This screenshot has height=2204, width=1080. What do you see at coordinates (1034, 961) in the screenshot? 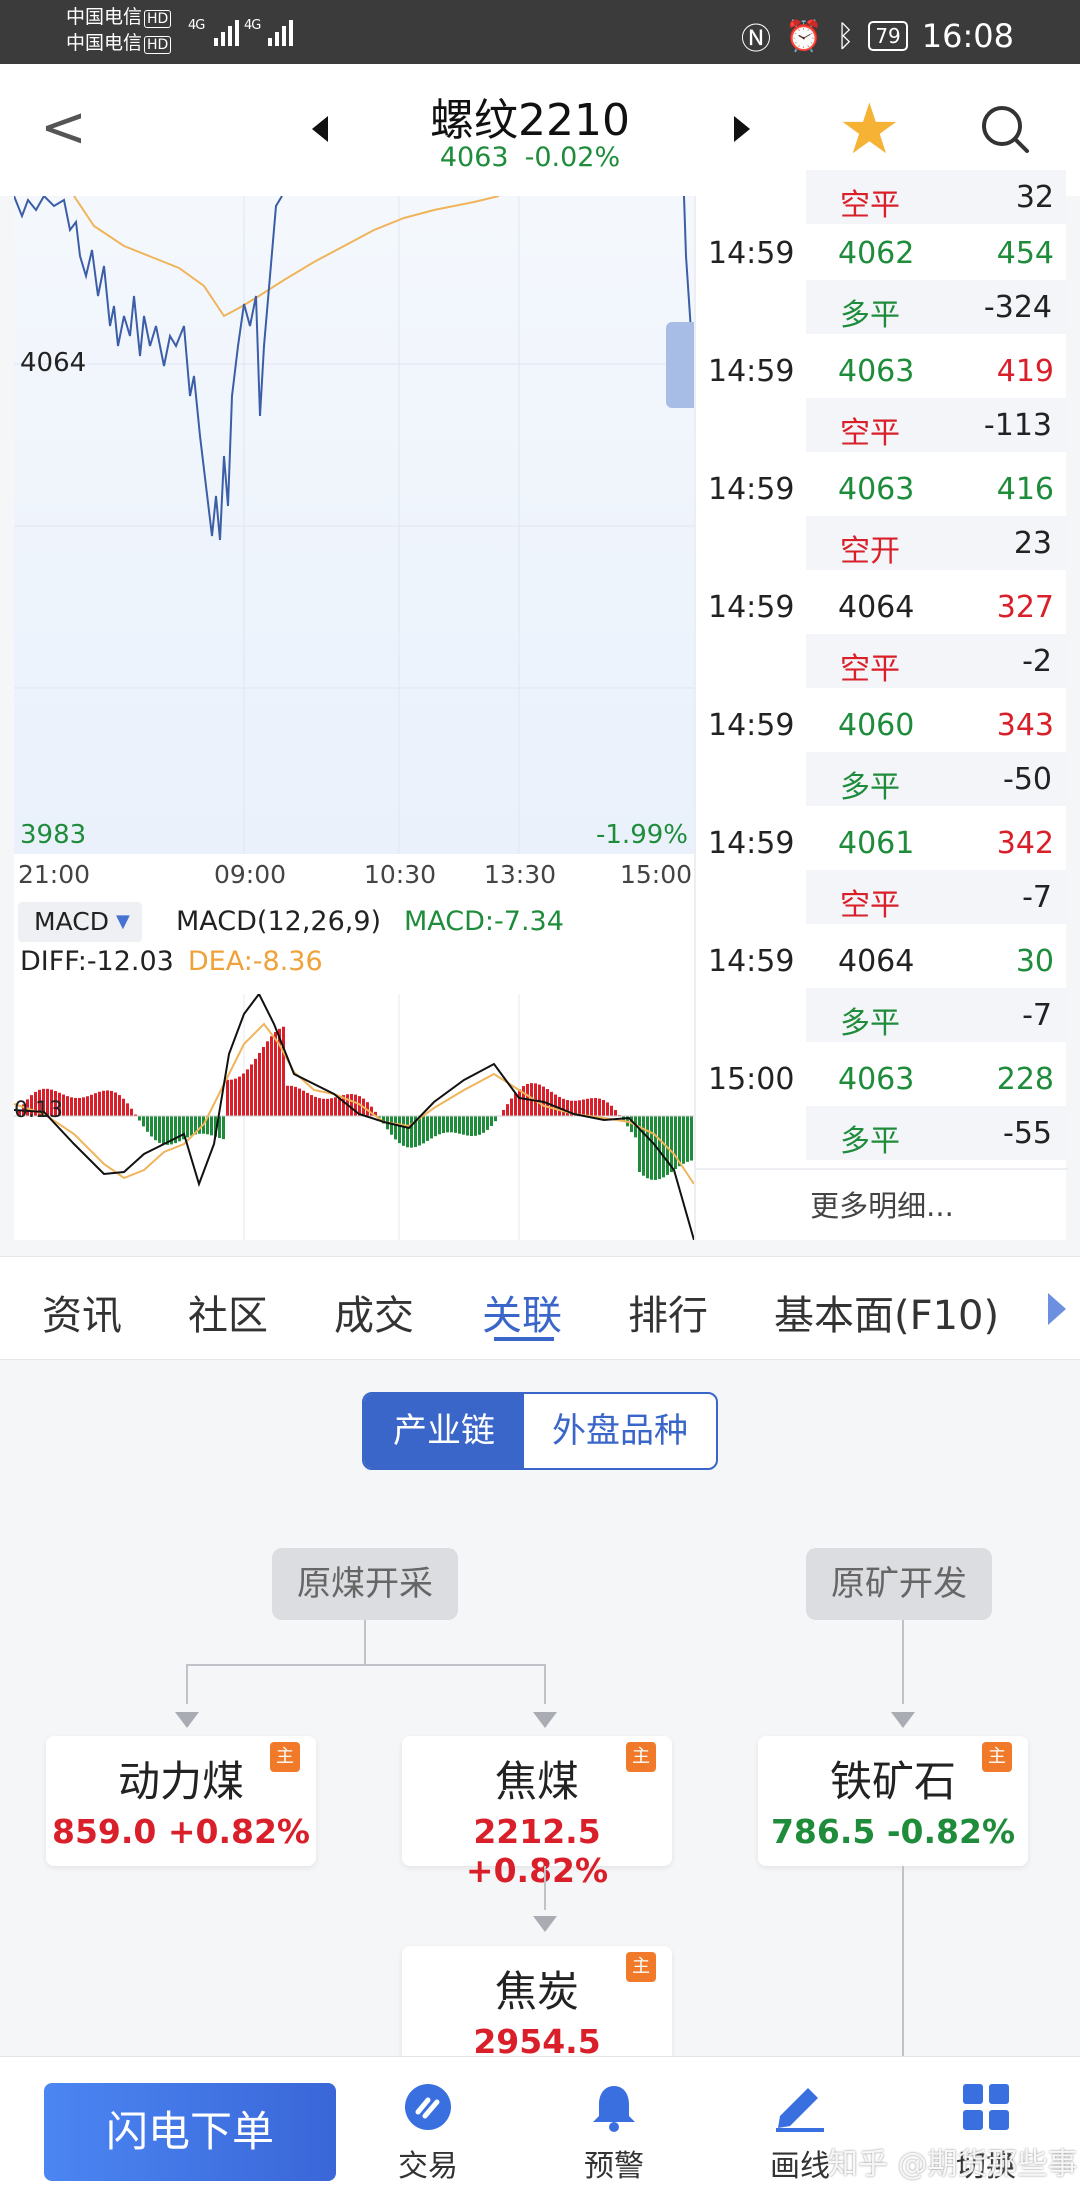
I see `tick-volume: 30` at bounding box center [1034, 961].